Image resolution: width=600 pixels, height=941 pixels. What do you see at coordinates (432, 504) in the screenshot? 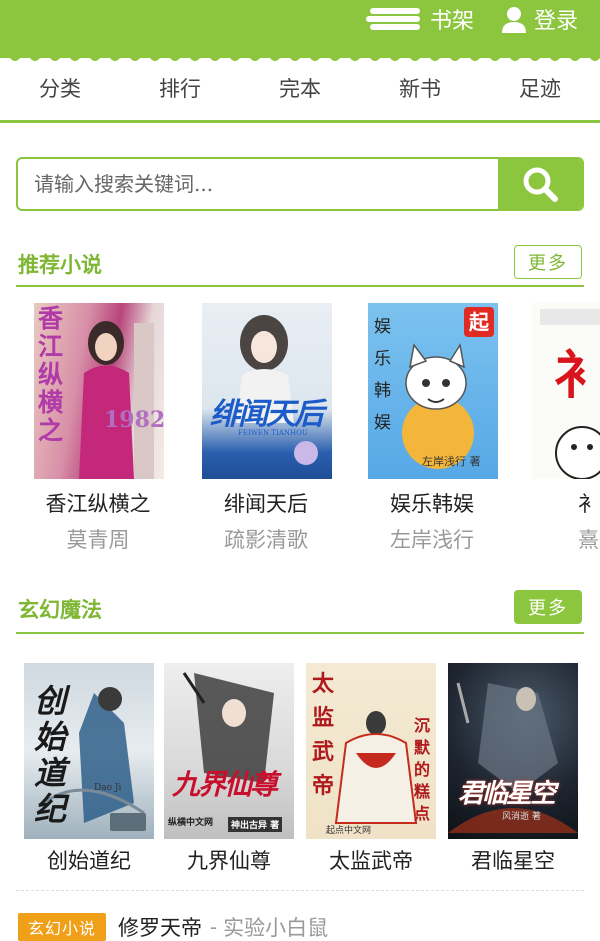
I see `book-title: 娱乐韩娱` at bounding box center [432, 504].